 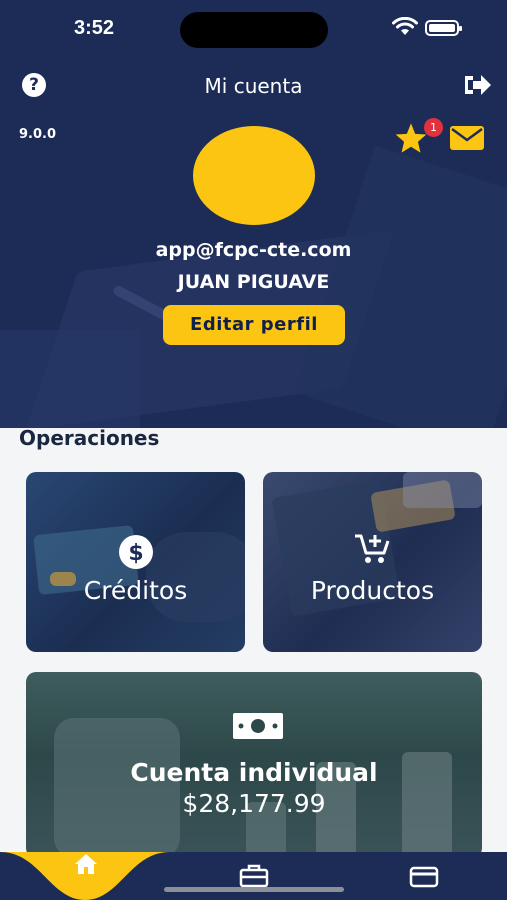 I want to click on money-bill-icon, so click(x=258, y=726).